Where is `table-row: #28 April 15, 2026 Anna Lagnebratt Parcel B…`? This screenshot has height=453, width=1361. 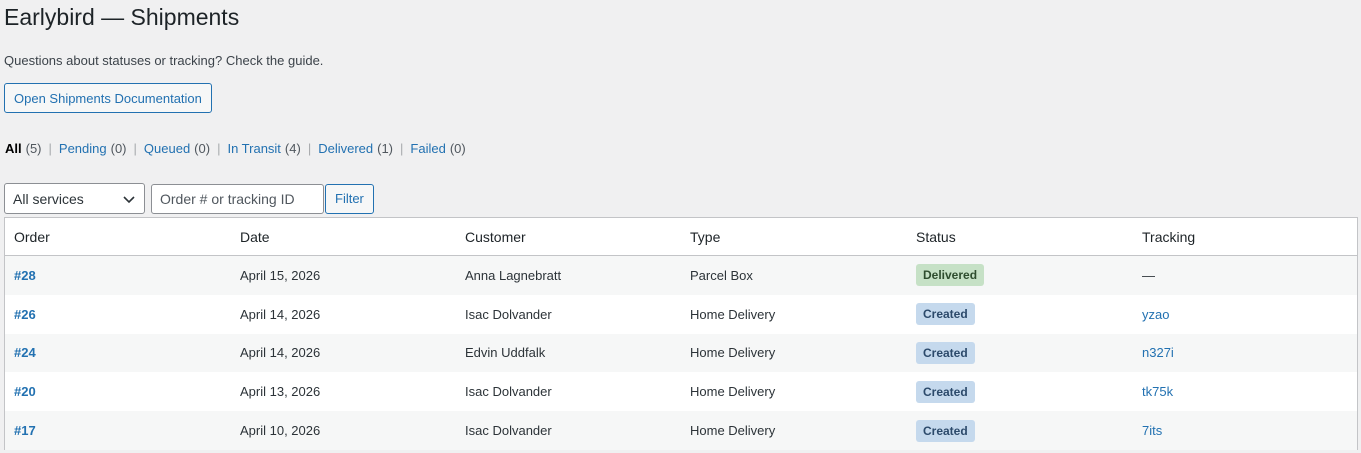 table-row: #28 April 15, 2026 Anna Lagnebratt Parcel B… is located at coordinates (681, 275).